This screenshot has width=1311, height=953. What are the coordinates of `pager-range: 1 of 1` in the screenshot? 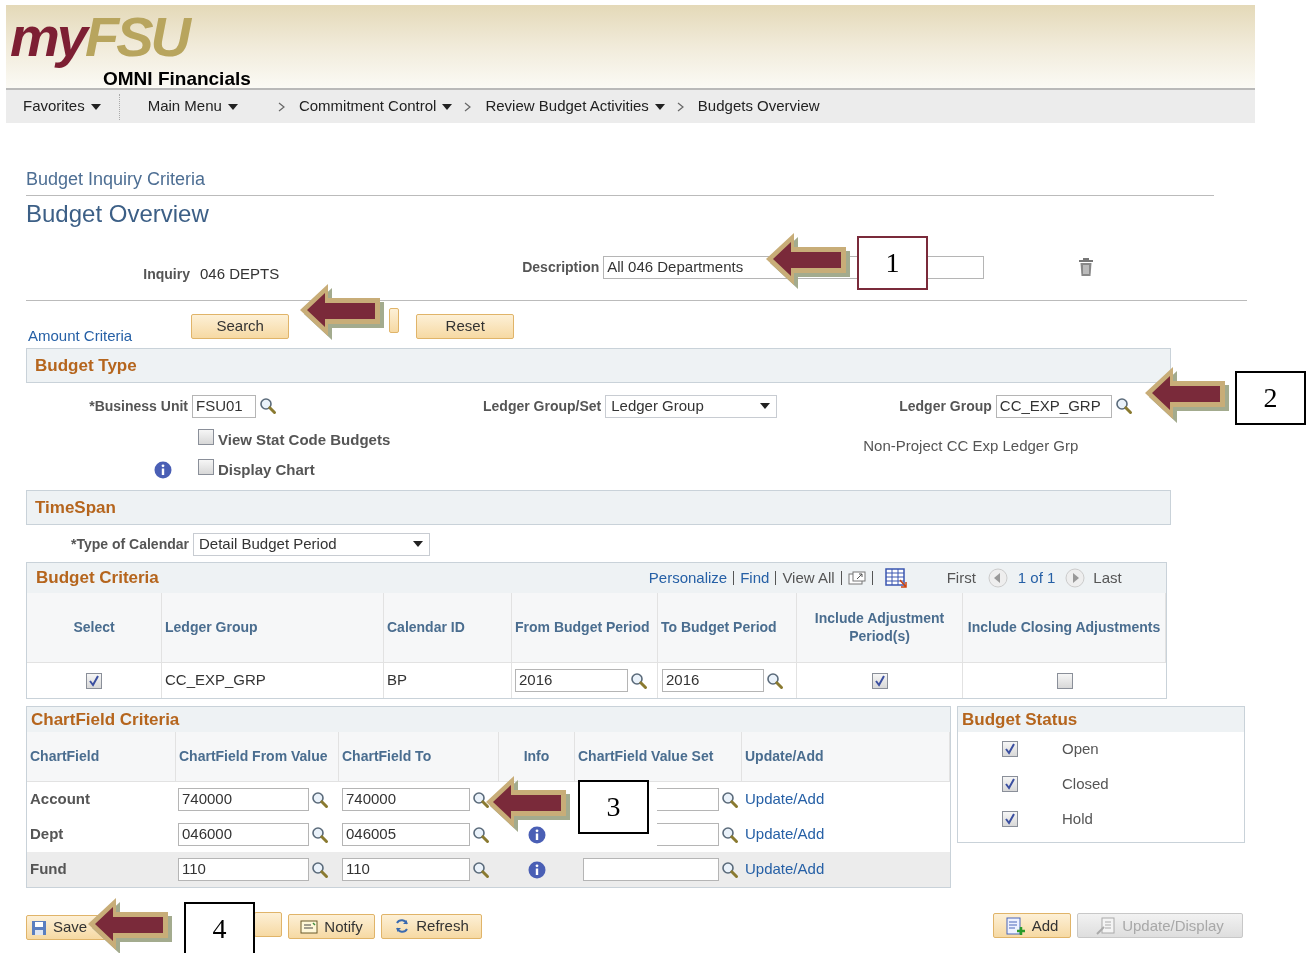 It's located at (1036, 577).